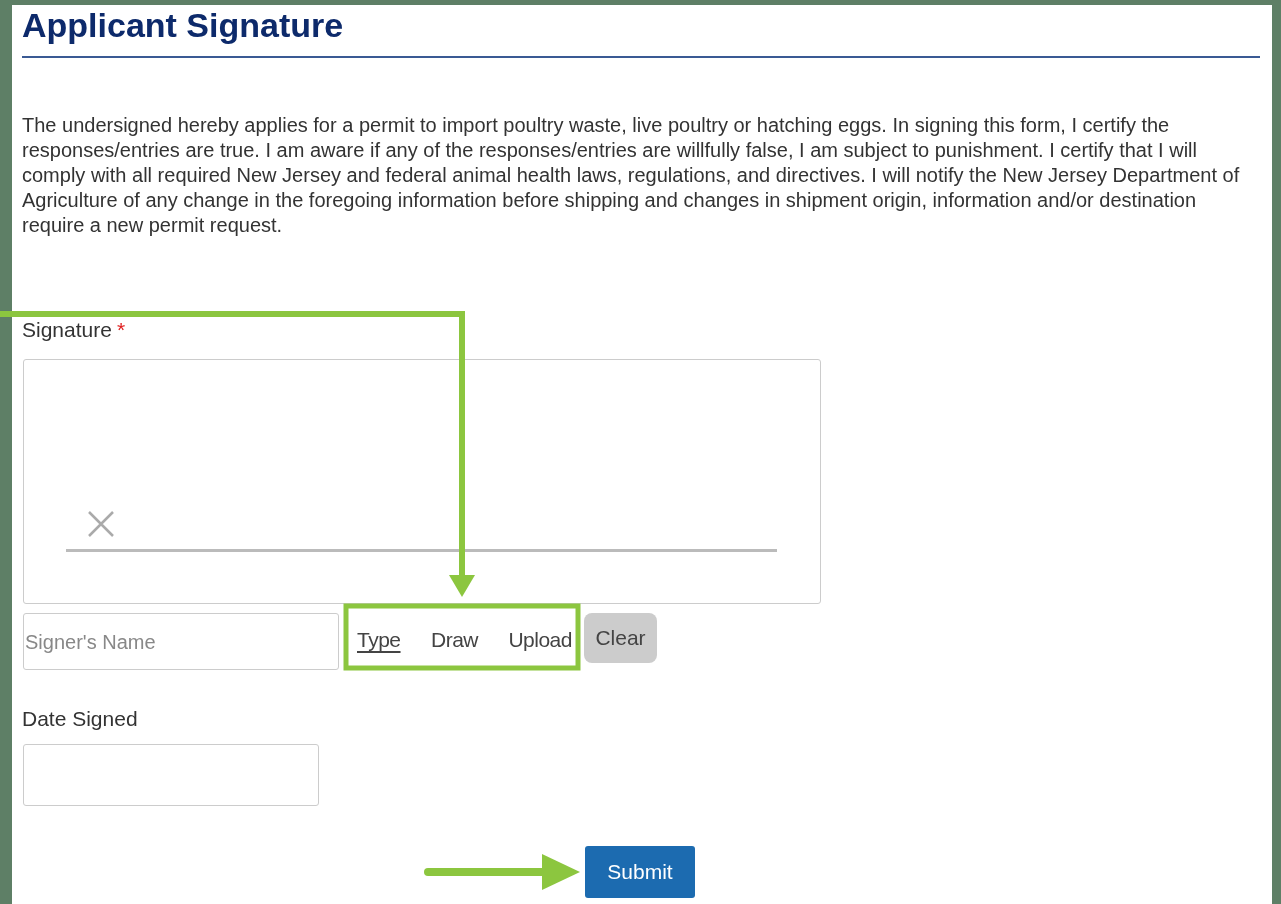 This screenshot has height=904, width=1281. Describe the element at coordinates (640, 872) in the screenshot. I see `submit-button: Submit` at that location.